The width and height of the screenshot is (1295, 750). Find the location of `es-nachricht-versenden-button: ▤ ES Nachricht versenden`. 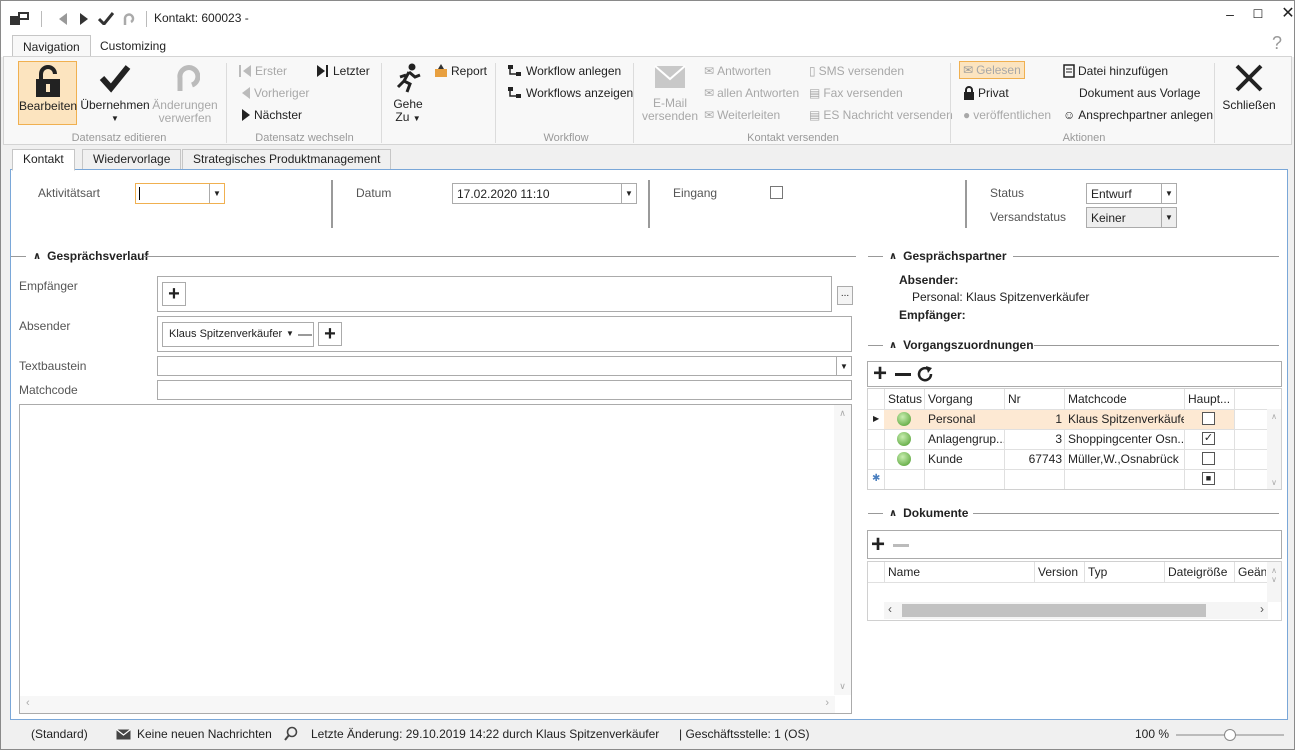

es-nachricht-versenden-button: ▤ ES Nachricht versenden is located at coordinates (881, 115).